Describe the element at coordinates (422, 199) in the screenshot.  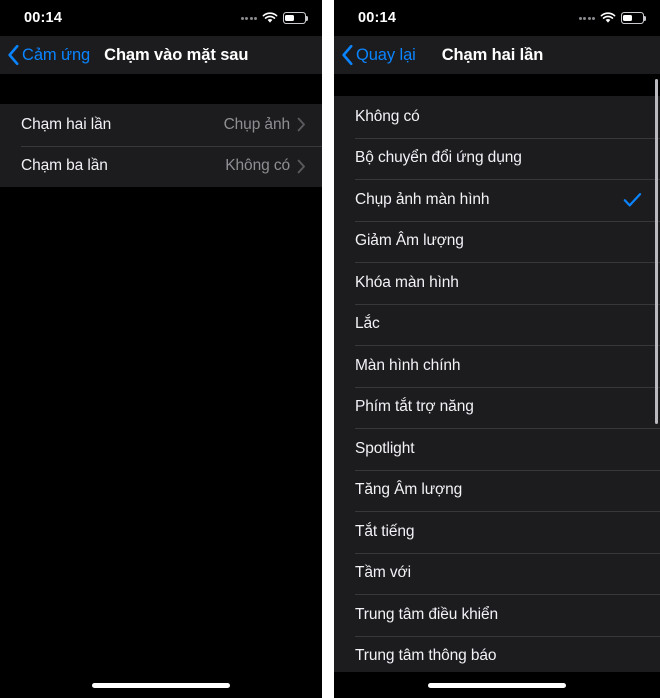
I see `list-item-label: Chụp ảnh màn hình` at that location.